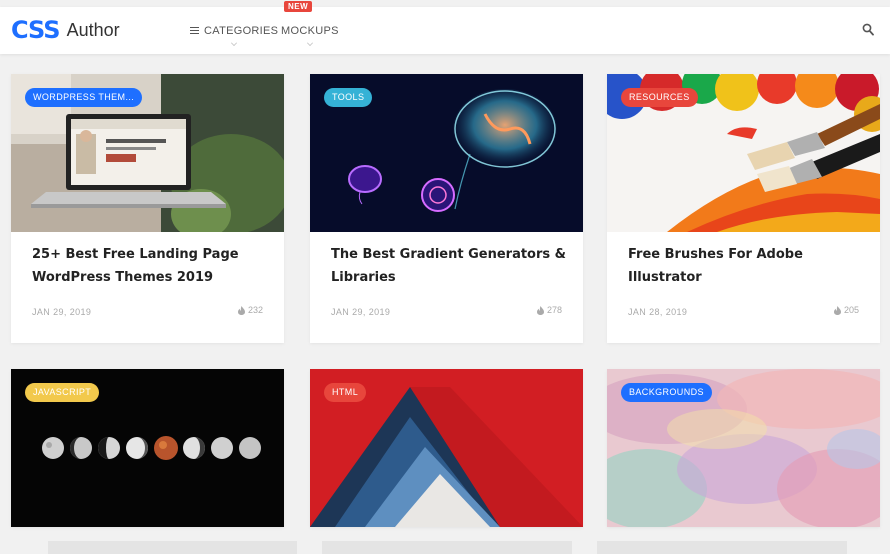 The width and height of the screenshot is (890, 554). I want to click on logo-mark: CSS, so click(36, 30).